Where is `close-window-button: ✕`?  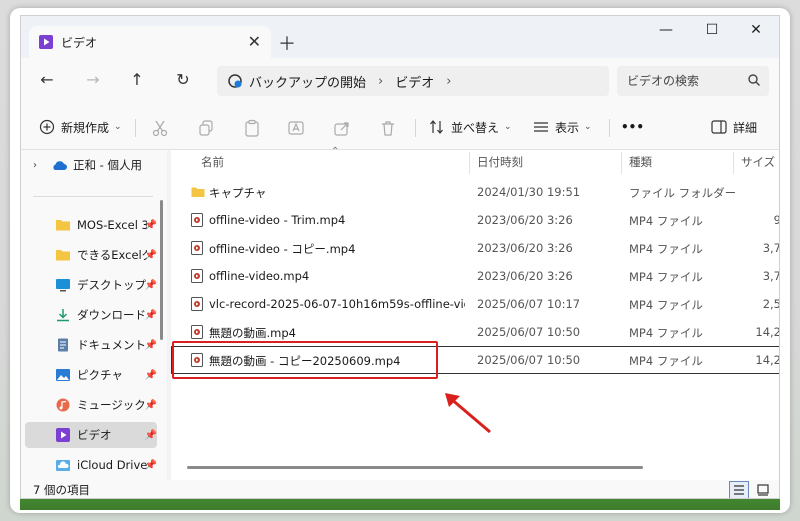 close-window-button: ✕ is located at coordinates (756, 30).